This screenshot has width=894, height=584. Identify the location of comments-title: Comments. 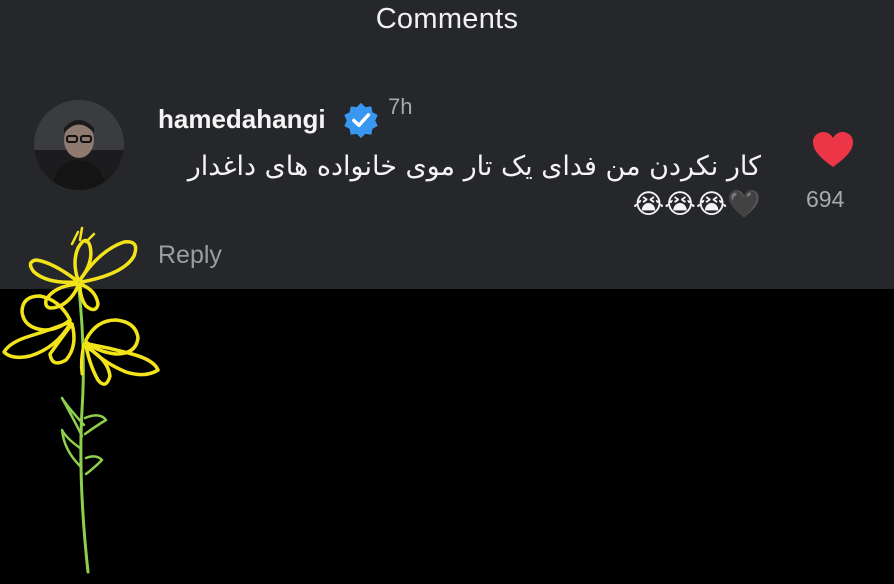
(447, 19).